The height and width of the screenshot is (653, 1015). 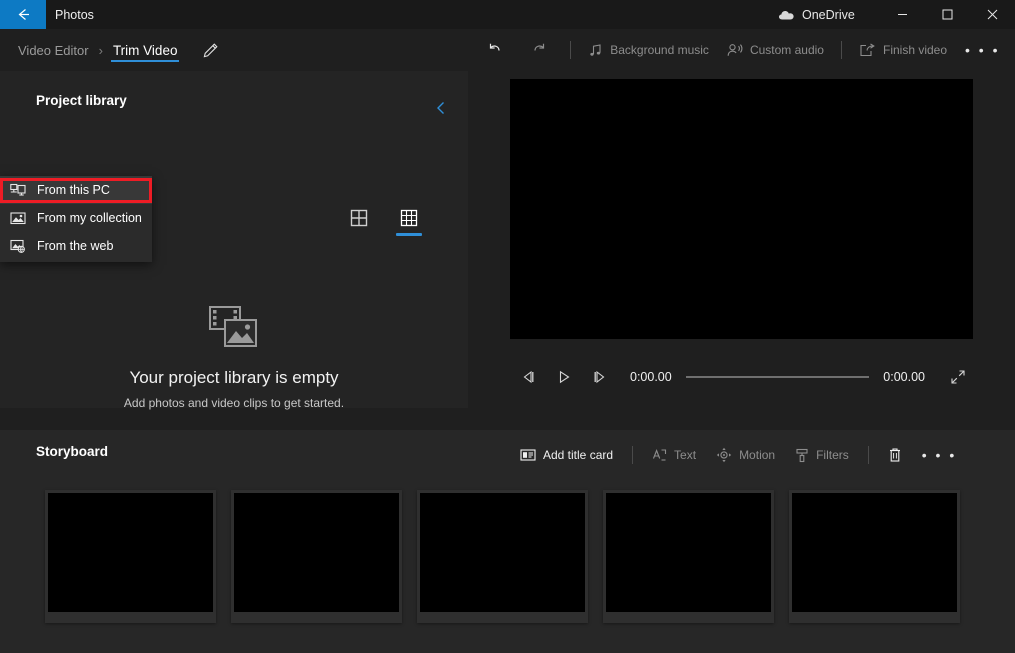 What do you see at coordinates (507, 14) in the screenshot?
I see `title-bar: Photos OneDrive` at bounding box center [507, 14].